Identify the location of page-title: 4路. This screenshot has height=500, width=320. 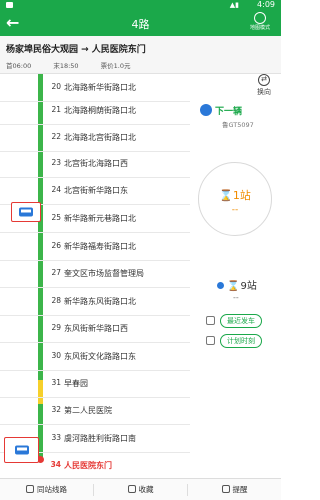
(140, 24).